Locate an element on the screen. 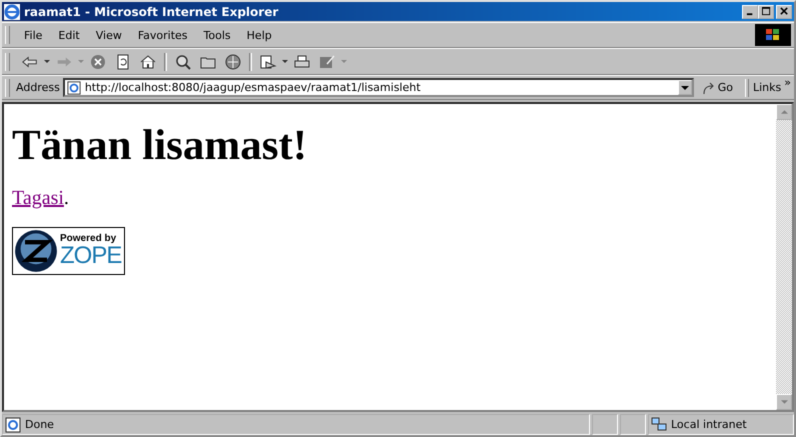 The height and width of the screenshot is (437, 796). links-button: Links is located at coordinates (768, 87).